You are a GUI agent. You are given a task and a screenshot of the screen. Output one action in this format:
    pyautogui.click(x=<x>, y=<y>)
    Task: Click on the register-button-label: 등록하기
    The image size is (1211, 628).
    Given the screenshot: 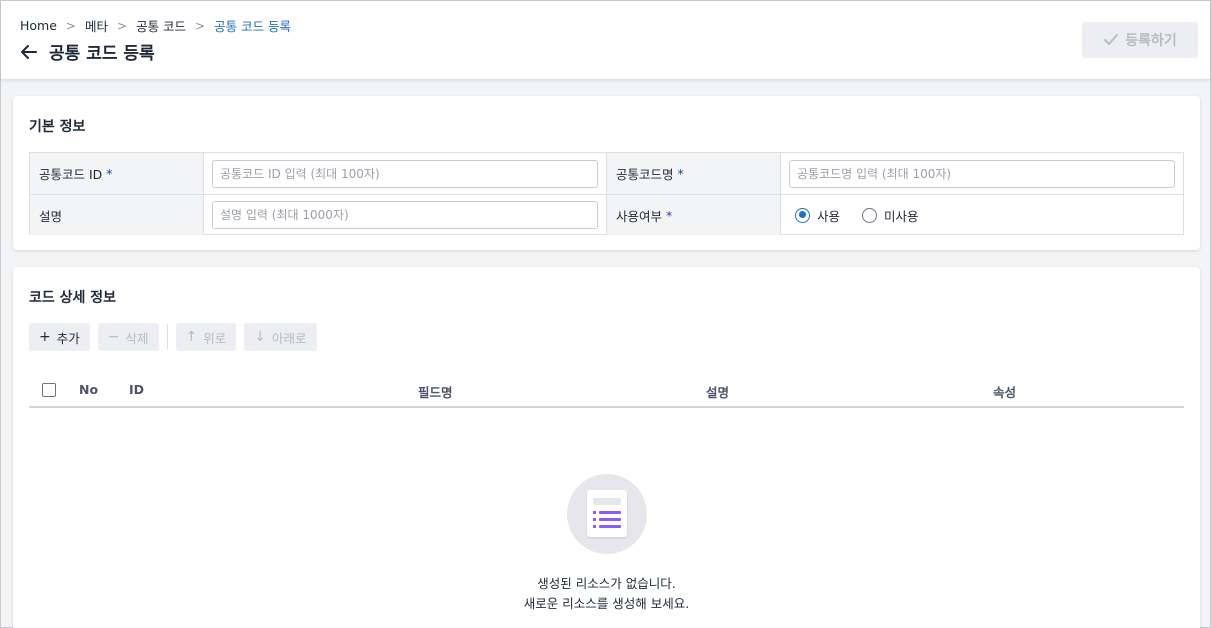 What is the action you would take?
    pyautogui.click(x=1151, y=41)
    